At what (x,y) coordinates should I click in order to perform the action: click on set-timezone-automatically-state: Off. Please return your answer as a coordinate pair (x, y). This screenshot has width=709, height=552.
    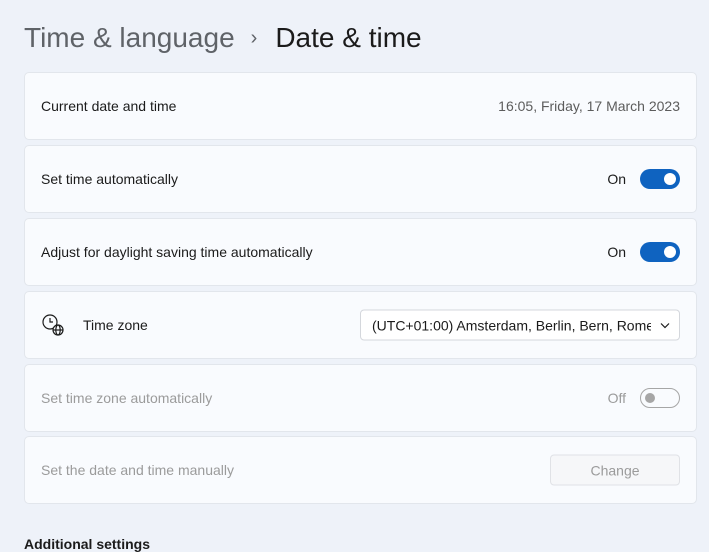
    Looking at the image, I should click on (616, 398).